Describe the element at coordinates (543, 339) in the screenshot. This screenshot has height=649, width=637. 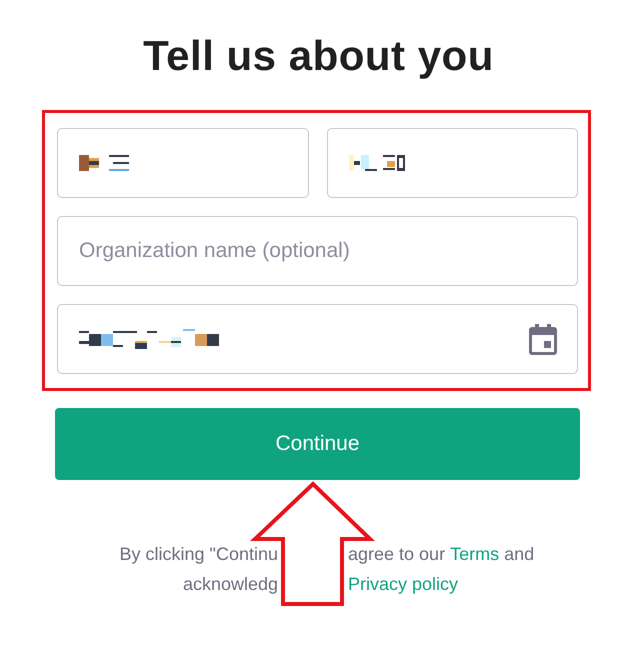
I see `calendar-icon` at that location.